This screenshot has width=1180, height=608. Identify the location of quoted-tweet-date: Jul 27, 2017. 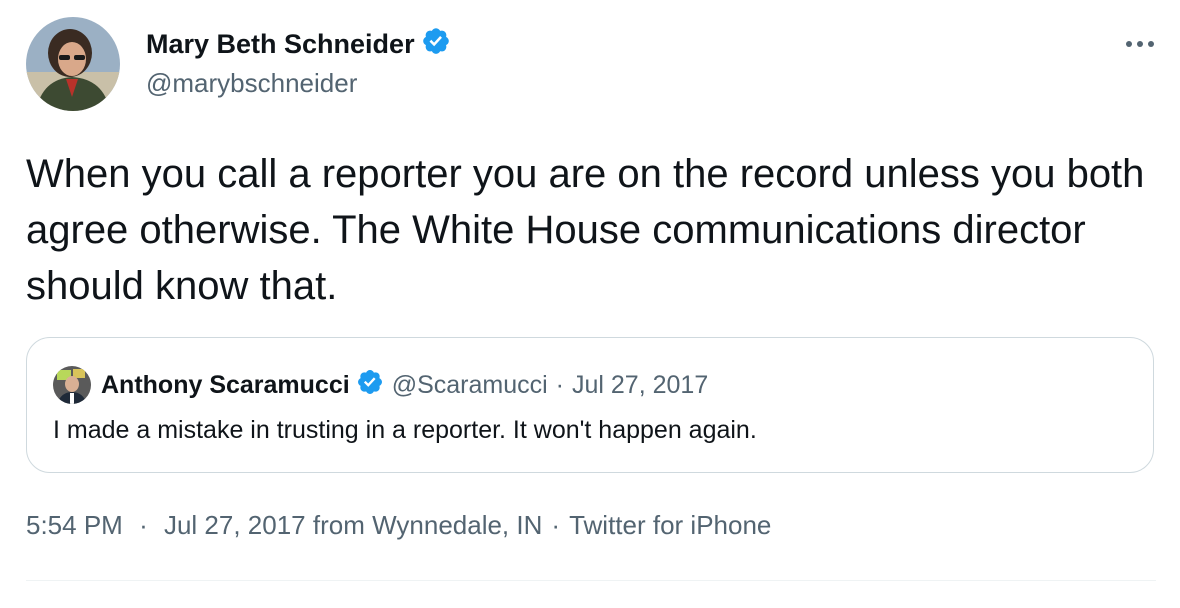
(640, 385).